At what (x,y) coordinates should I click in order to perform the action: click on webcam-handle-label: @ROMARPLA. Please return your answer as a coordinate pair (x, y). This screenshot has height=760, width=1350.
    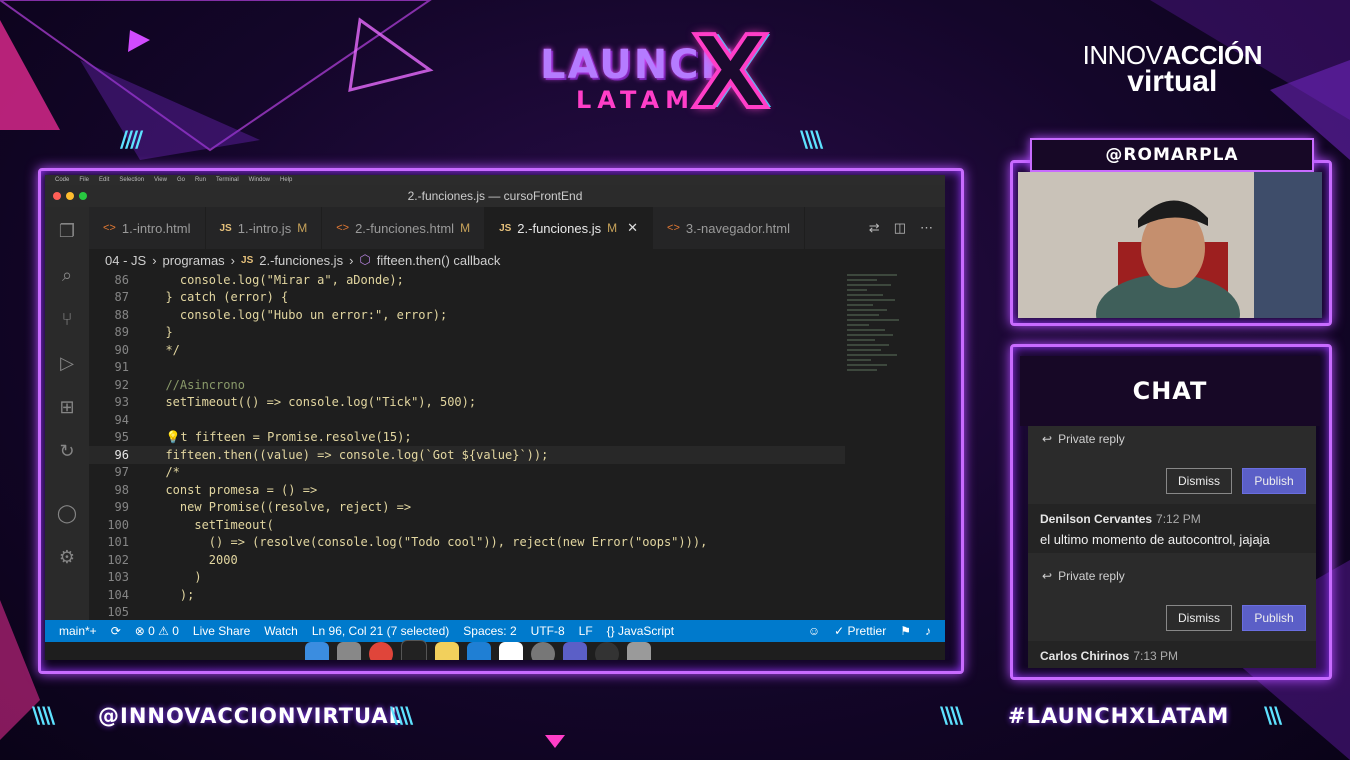
    Looking at the image, I should click on (1172, 155).